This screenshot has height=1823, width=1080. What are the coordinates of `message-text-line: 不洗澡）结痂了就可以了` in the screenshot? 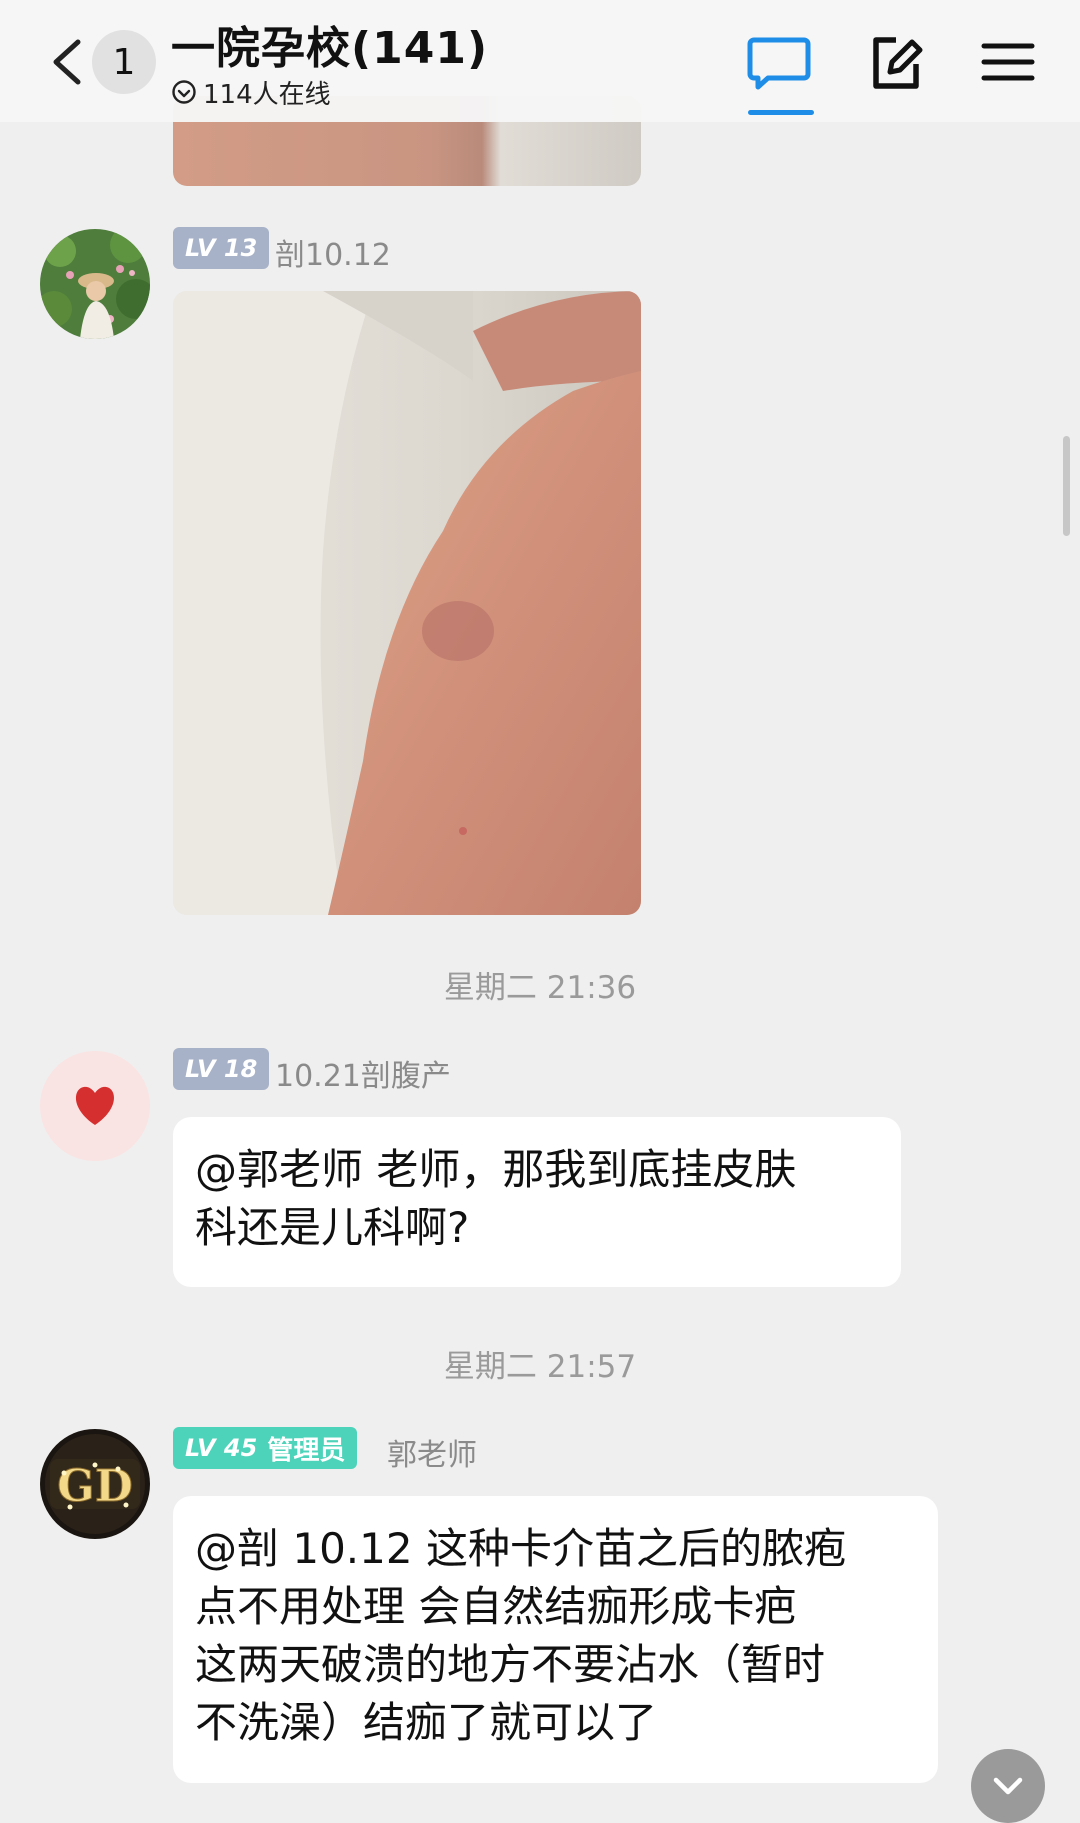 It's located at (426, 1722).